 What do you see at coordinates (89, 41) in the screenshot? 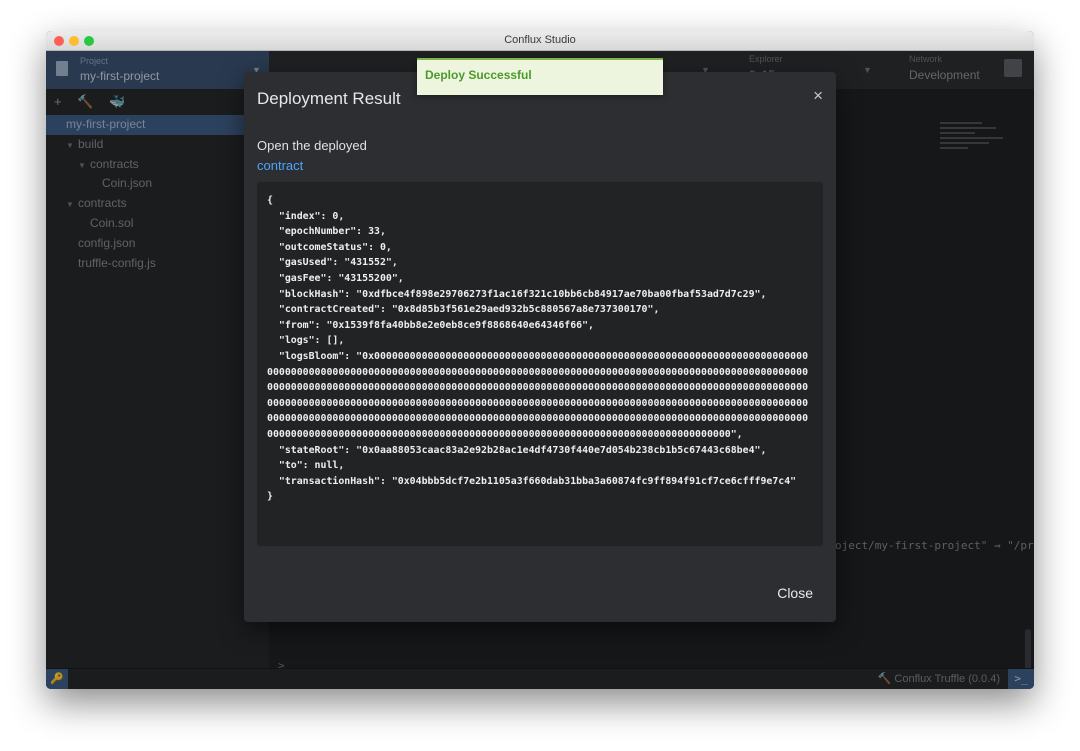
I see `maximize-window-button` at bounding box center [89, 41].